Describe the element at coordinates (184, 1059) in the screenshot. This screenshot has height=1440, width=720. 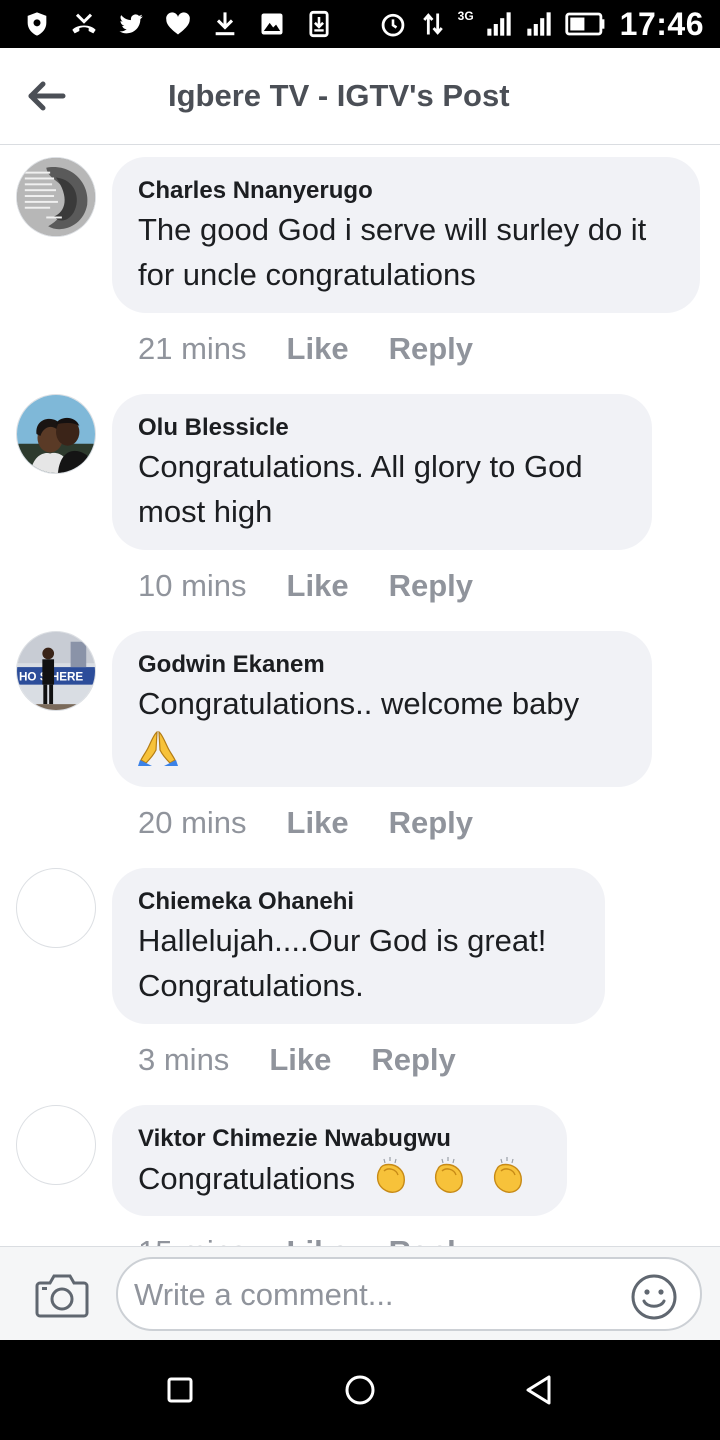
I see `comment-time: 3 mins` at that location.